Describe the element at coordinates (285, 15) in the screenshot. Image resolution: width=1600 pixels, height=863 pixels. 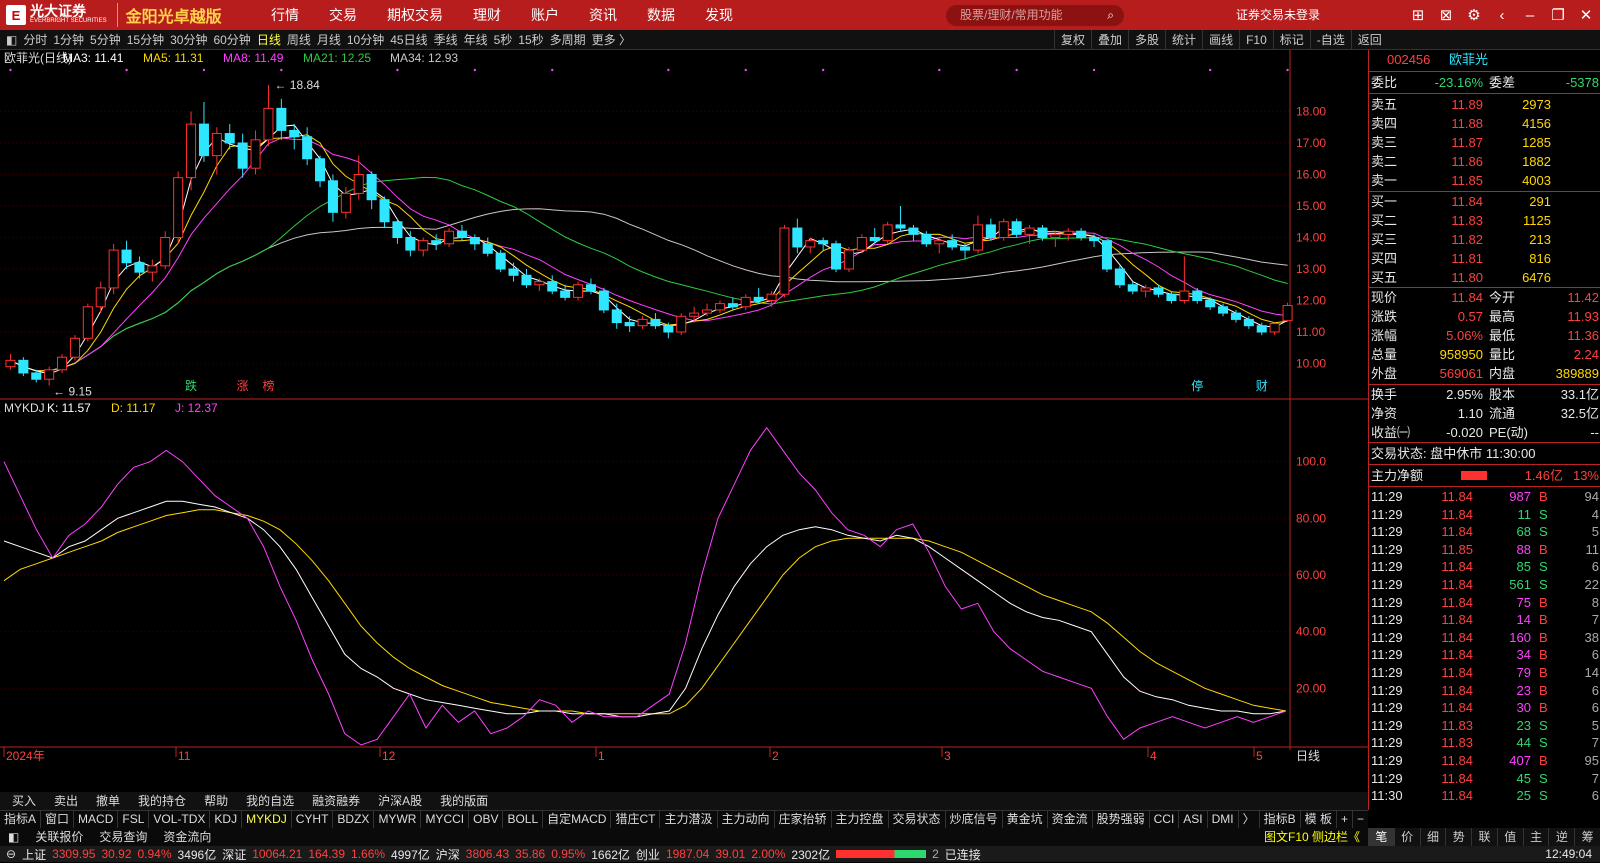
I see `topnav-item: 行情` at that location.